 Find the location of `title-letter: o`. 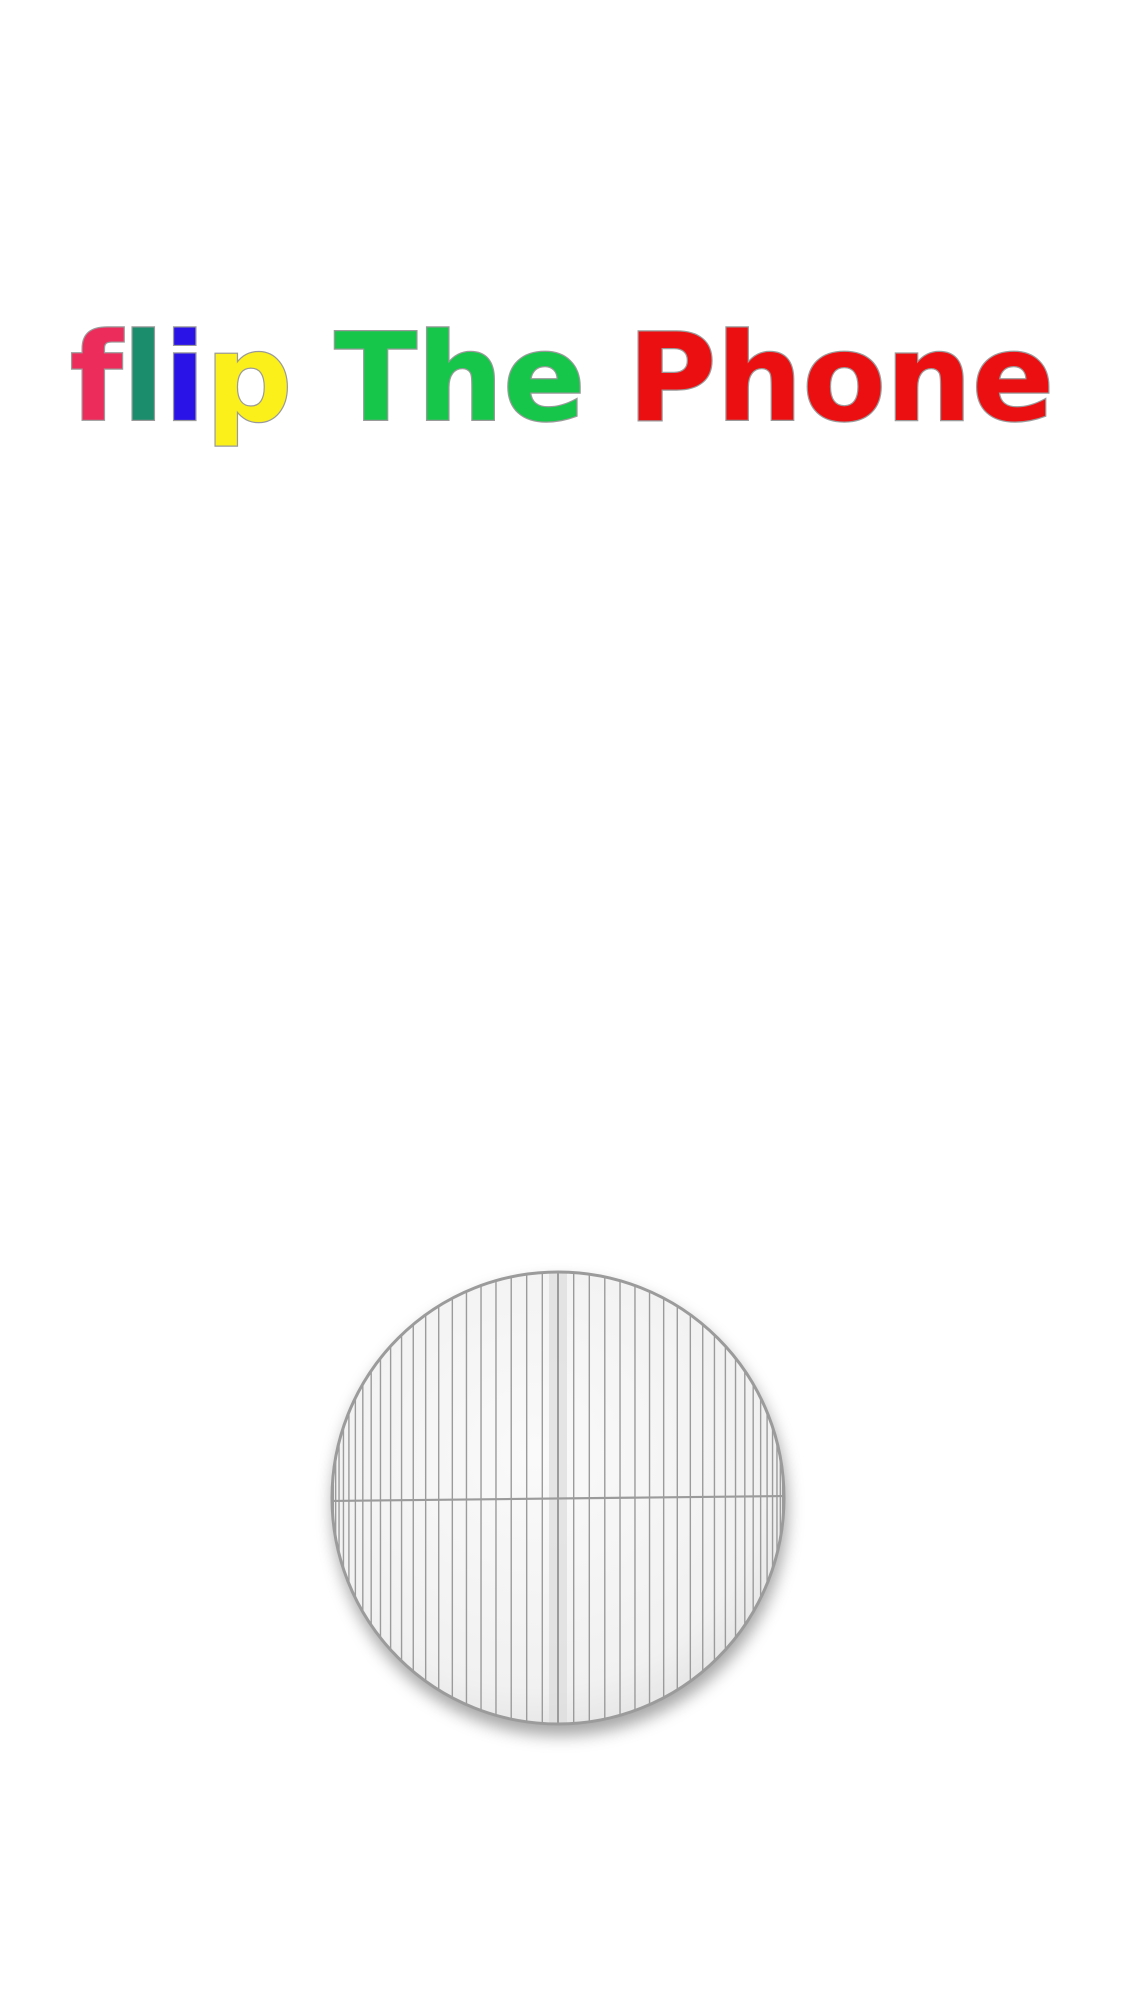

title-letter: o is located at coordinates (844, 378).